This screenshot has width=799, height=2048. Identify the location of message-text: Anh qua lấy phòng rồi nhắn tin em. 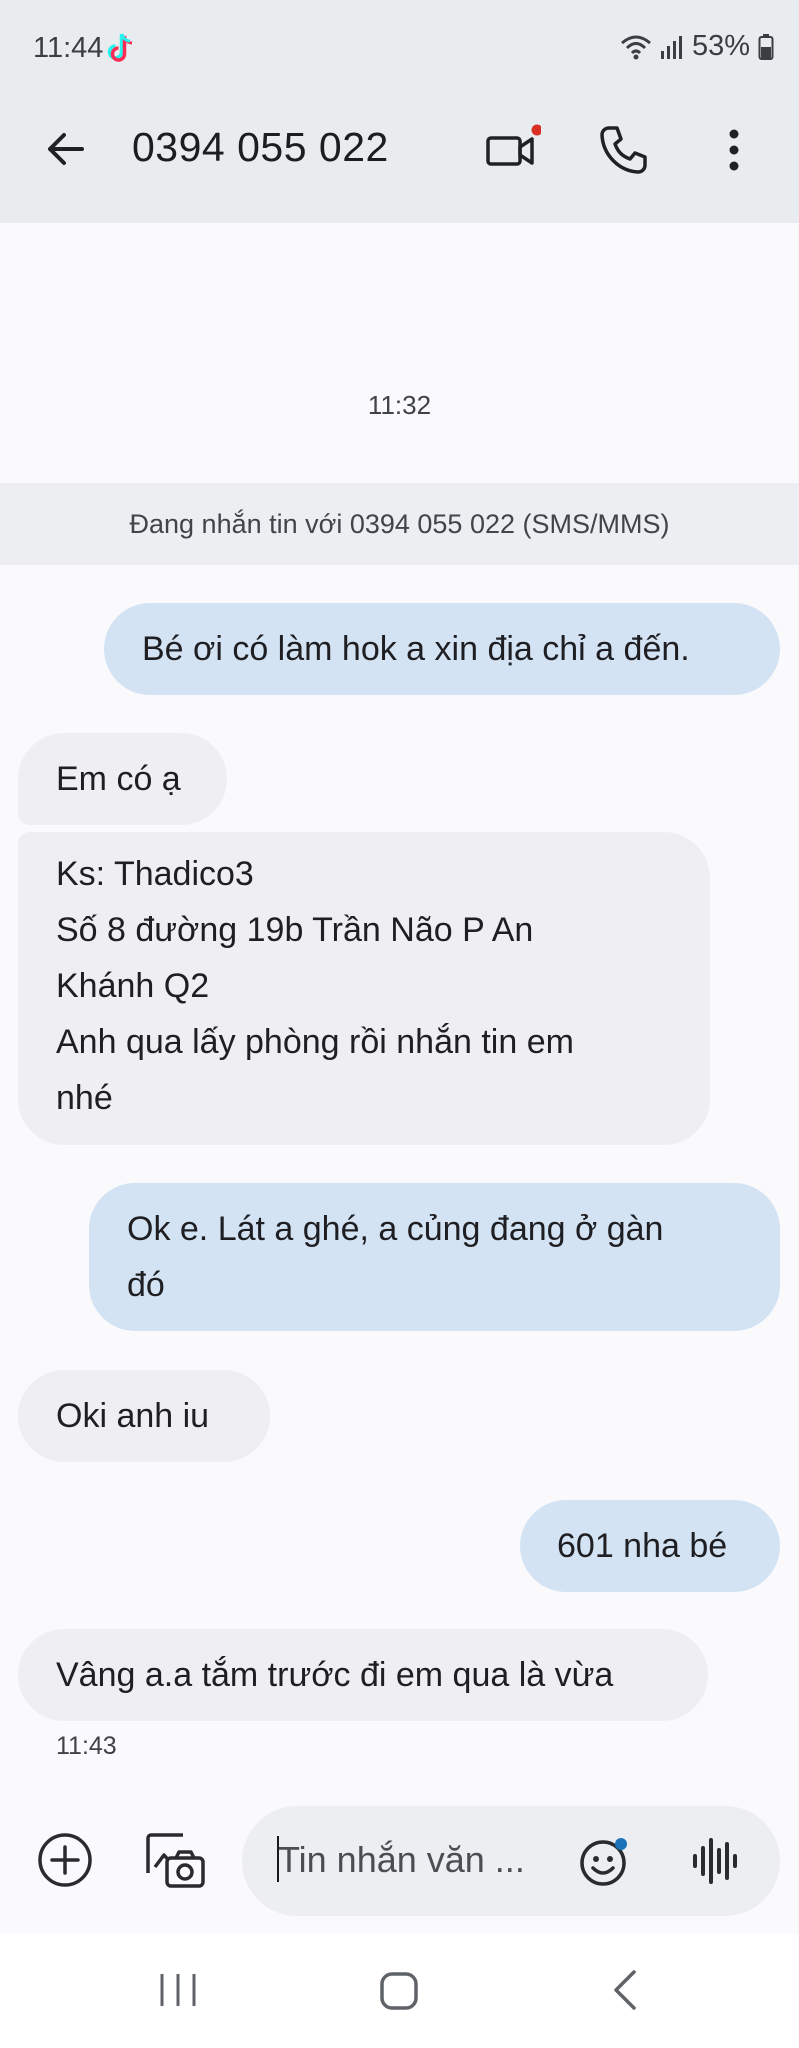
(315, 1042).